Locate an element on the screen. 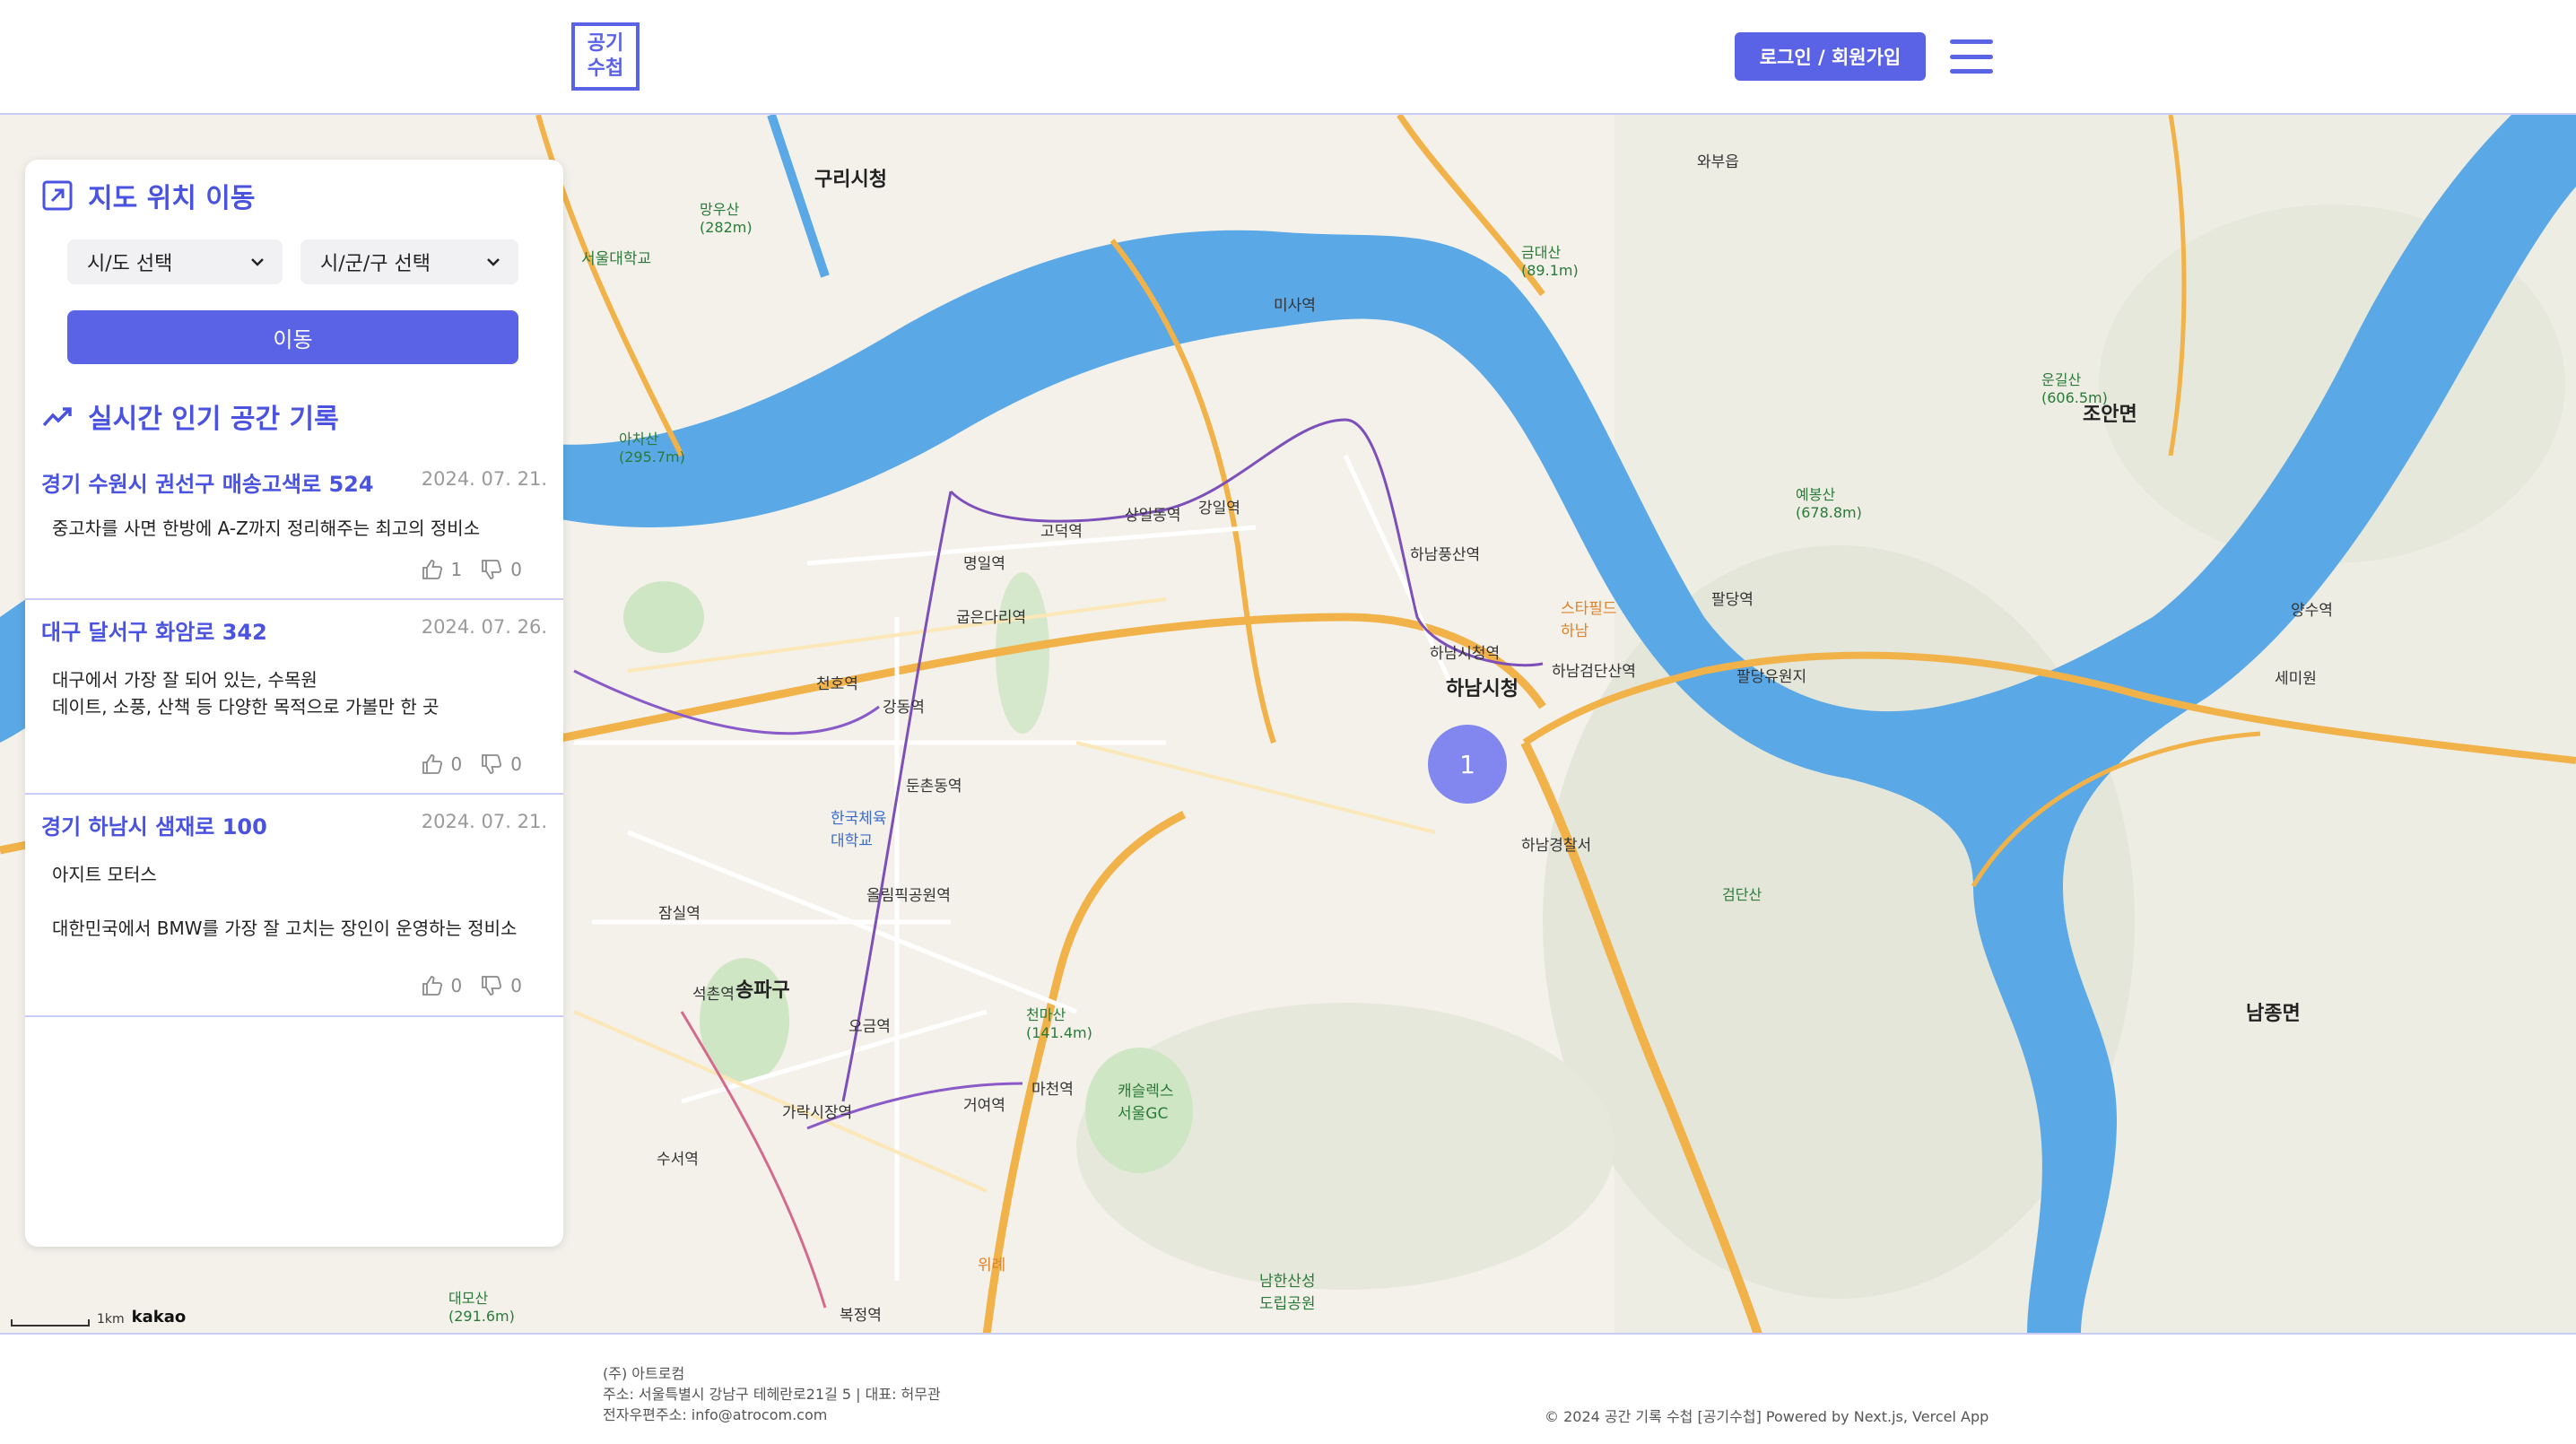 The width and height of the screenshot is (2576, 1444). map-label: 강동역 is located at coordinates (904, 708).